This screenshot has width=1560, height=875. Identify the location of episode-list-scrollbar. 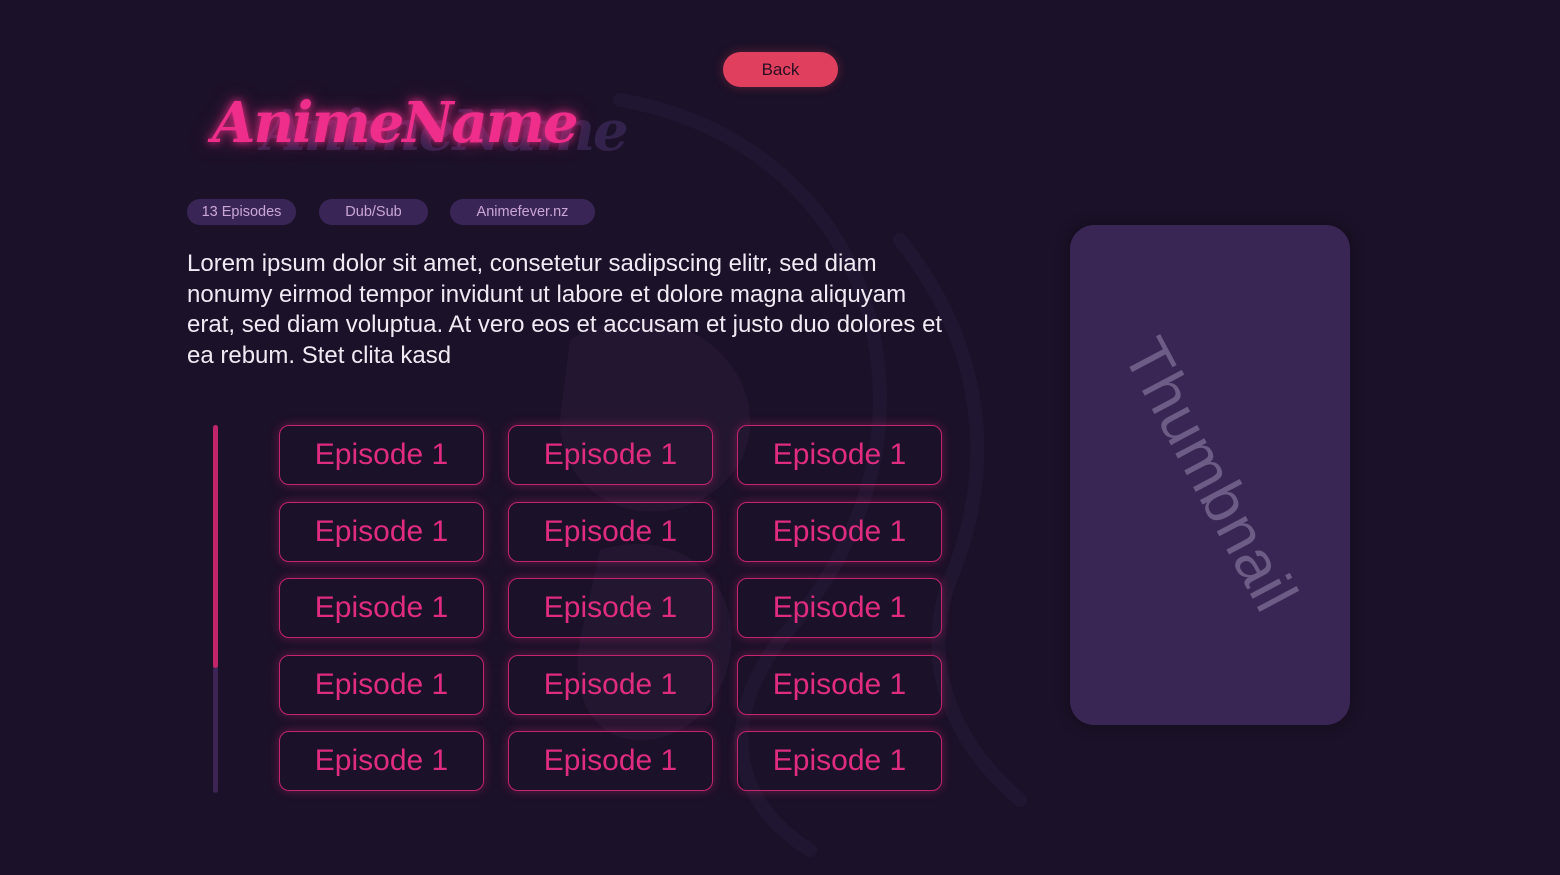
(215, 609).